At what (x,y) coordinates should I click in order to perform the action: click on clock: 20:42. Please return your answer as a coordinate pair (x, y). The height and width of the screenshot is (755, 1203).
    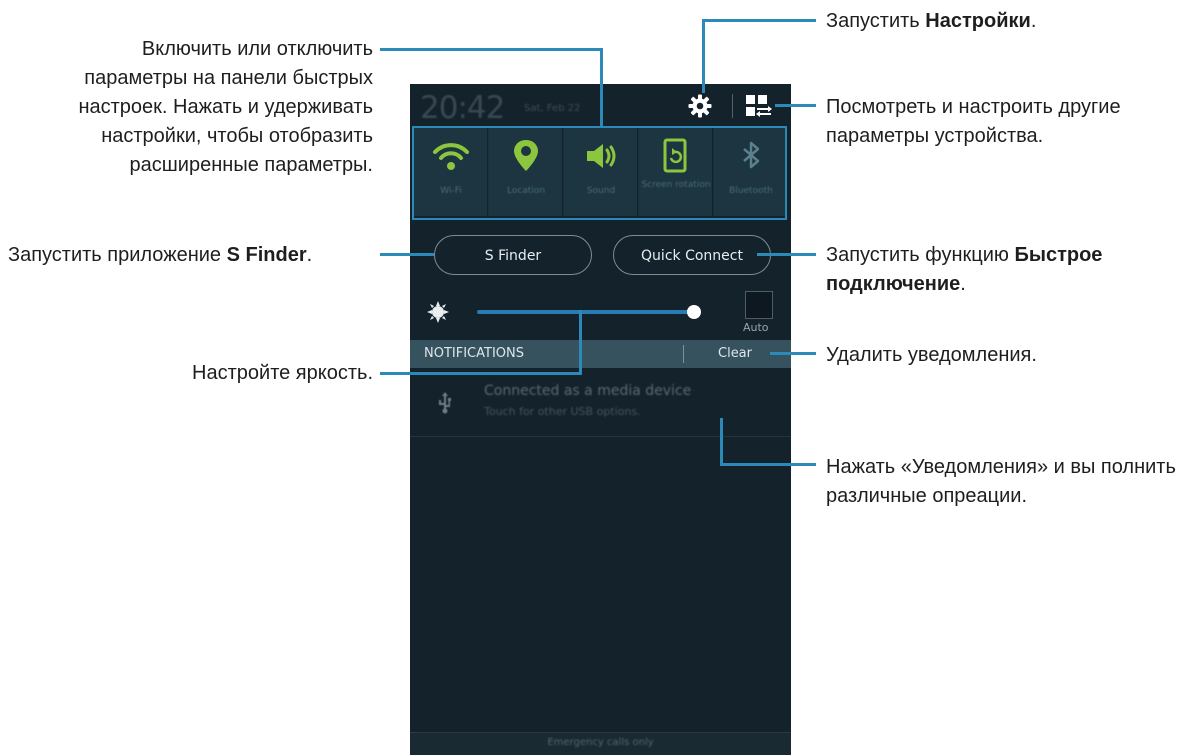
    Looking at the image, I should click on (462, 108).